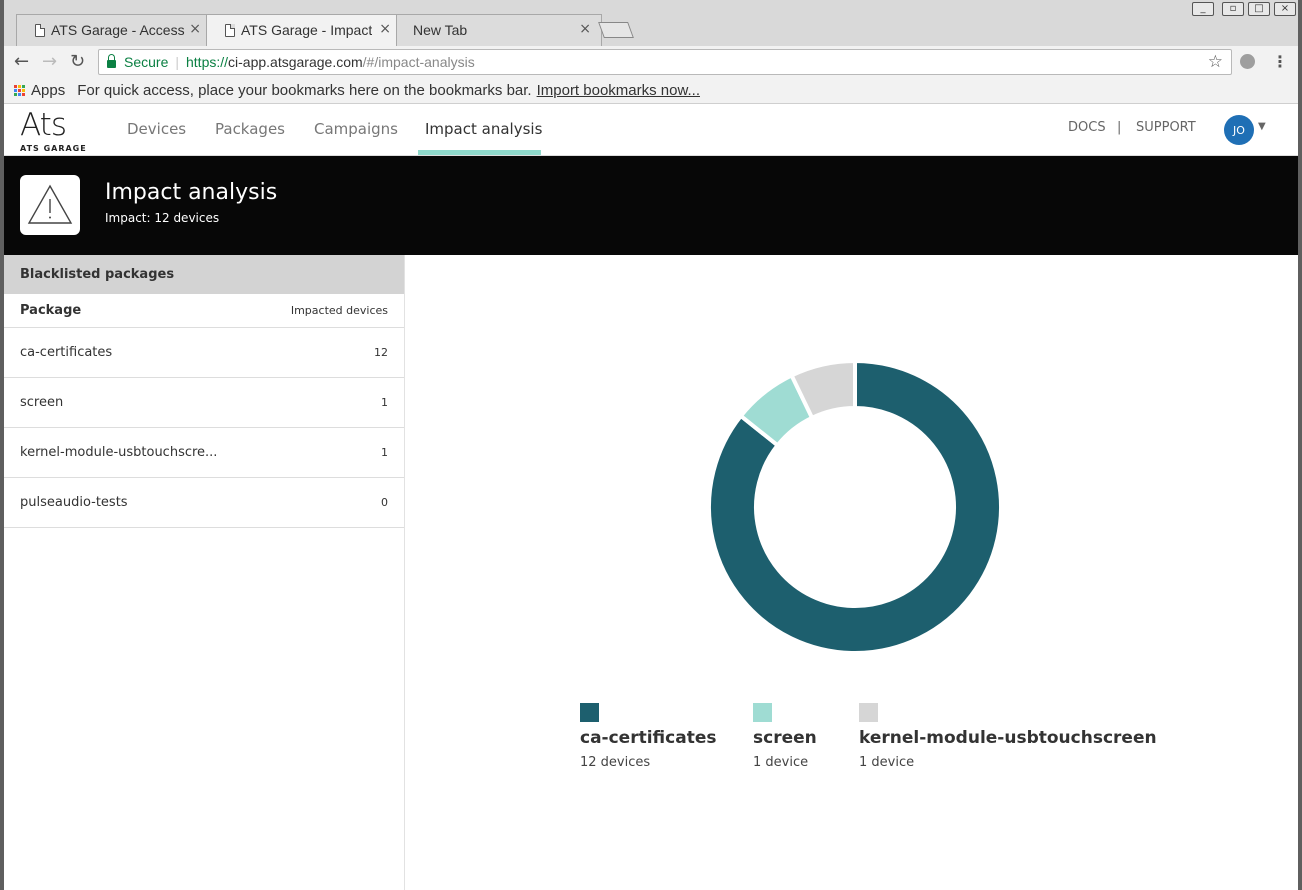 This screenshot has height=890, width=1302. I want to click on active-nav-indicator, so click(479, 152).